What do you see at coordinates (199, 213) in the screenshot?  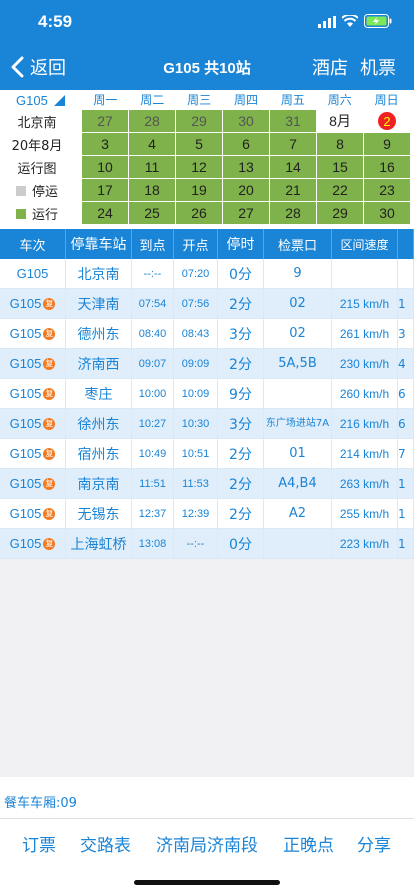 I see `calendar-day: 26` at bounding box center [199, 213].